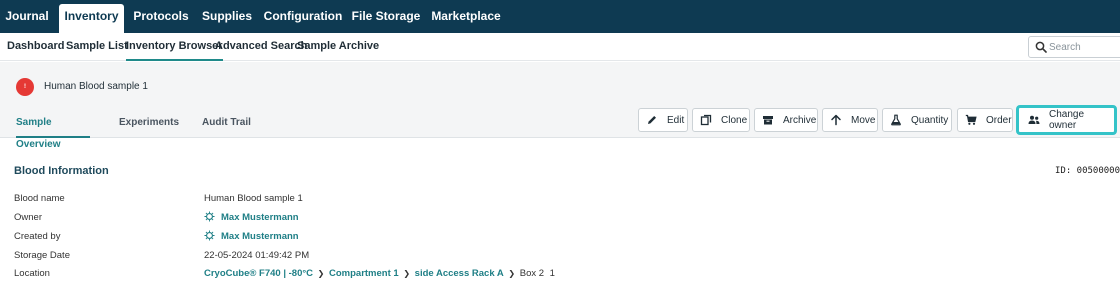 This screenshot has width=1120, height=281. Describe the element at coordinates (459, 273) in the screenshot. I see `location-rack-link: side Access Rack A` at that location.